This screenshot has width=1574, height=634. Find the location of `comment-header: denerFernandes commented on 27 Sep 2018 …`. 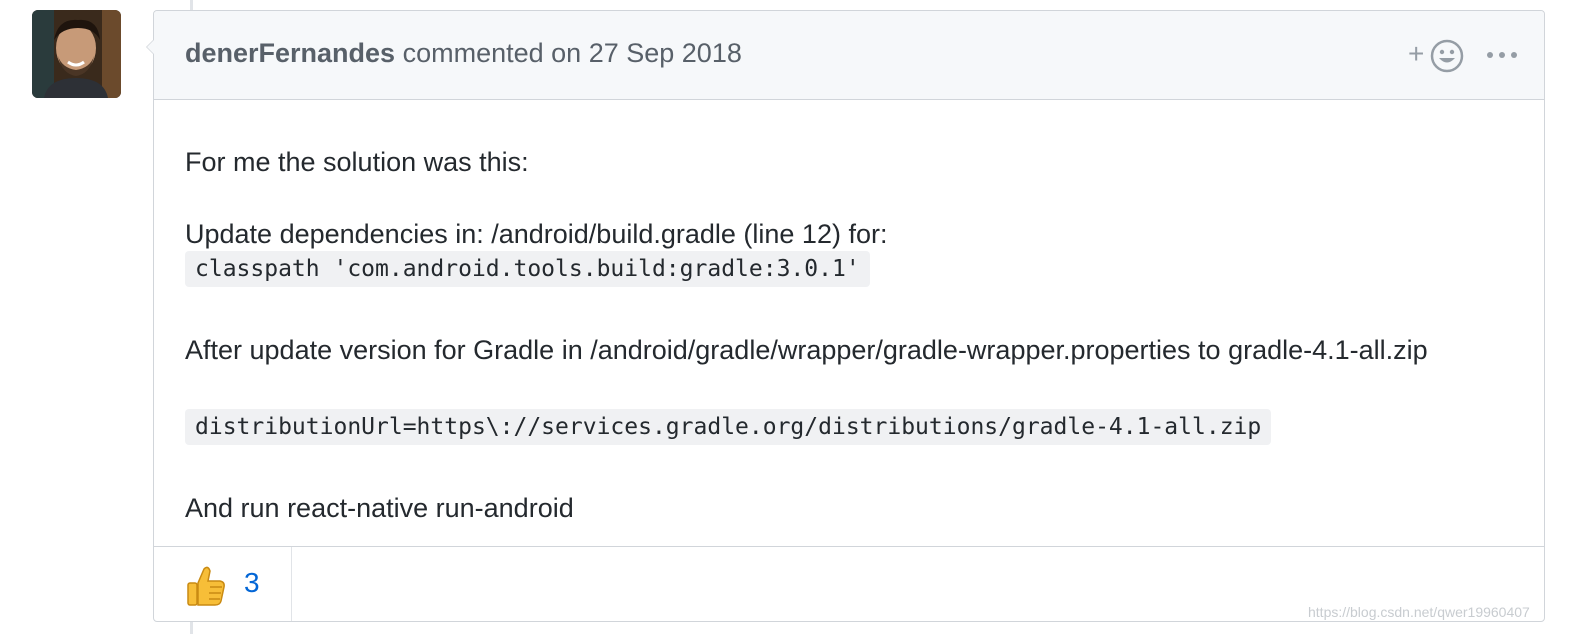

comment-header: denerFernandes commented on 27 Sep 2018 … is located at coordinates (849, 55).